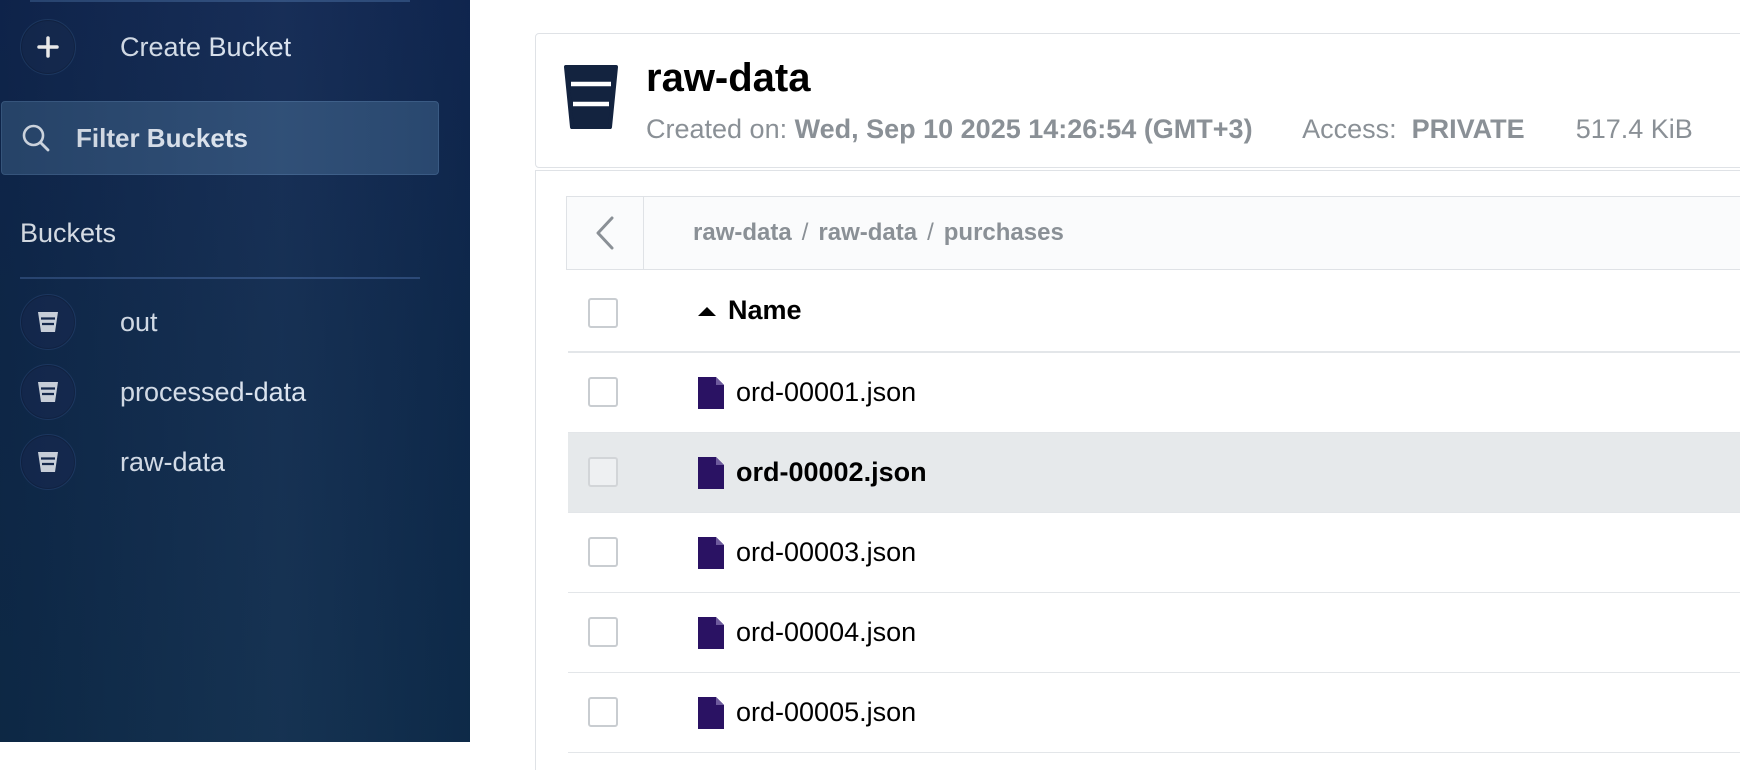 The height and width of the screenshot is (770, 1740). What do you see at coordinates (89, 322) in the screenshot?
I see `sidebar-item-out: out` at bounding box center [89, 322].